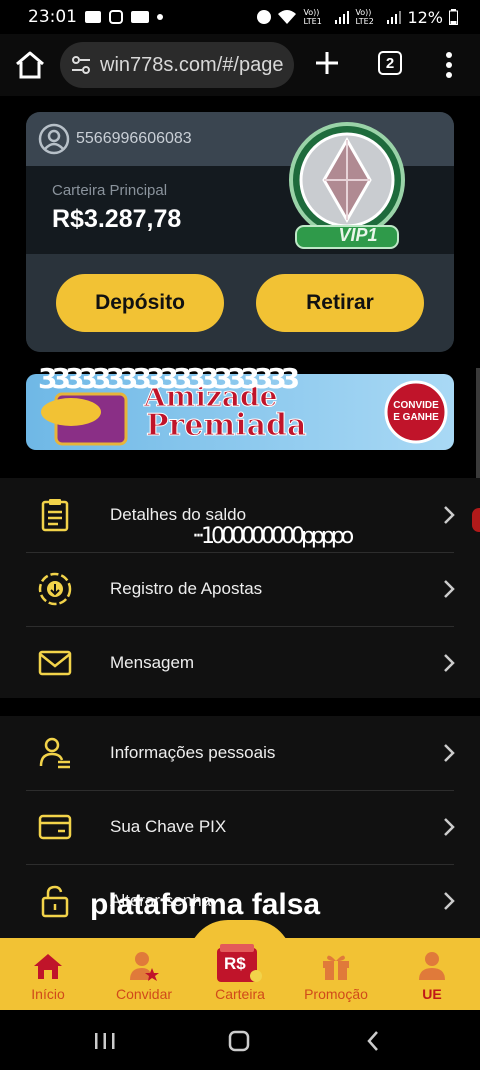 This screenshot has width=480, height=1070. I want to click on nav-profile: UE, so click(432, 974).